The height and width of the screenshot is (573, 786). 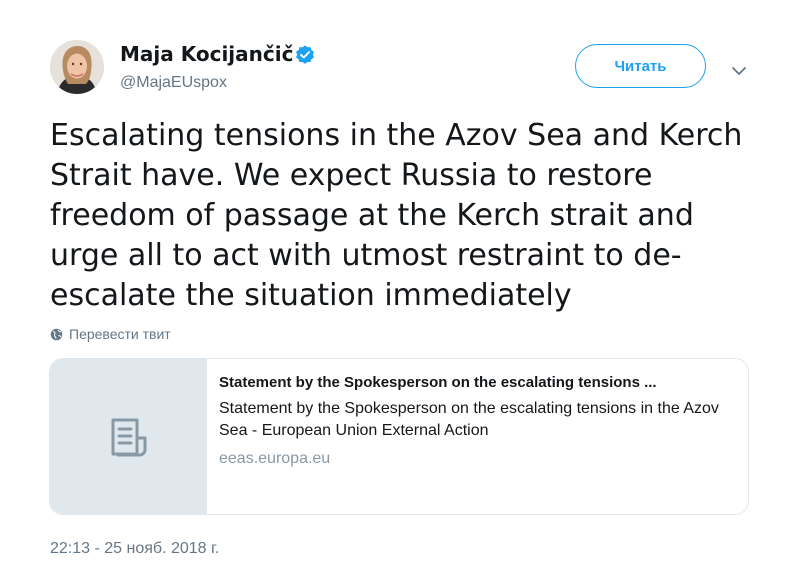 I want to click on card-thumbnail, so click(x=128, y=436).